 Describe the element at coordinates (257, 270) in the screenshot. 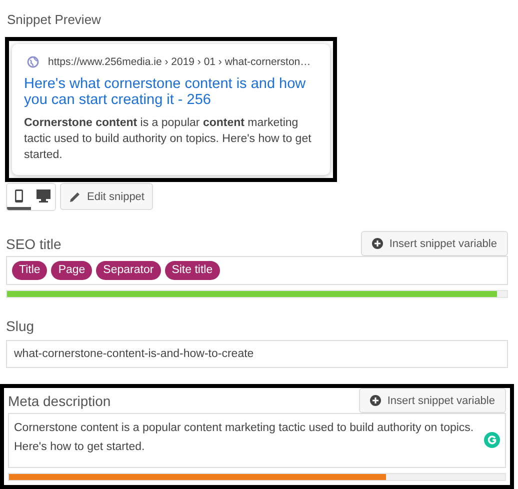

I see `seo-title-field: Title Page Separator Site title` at that location.